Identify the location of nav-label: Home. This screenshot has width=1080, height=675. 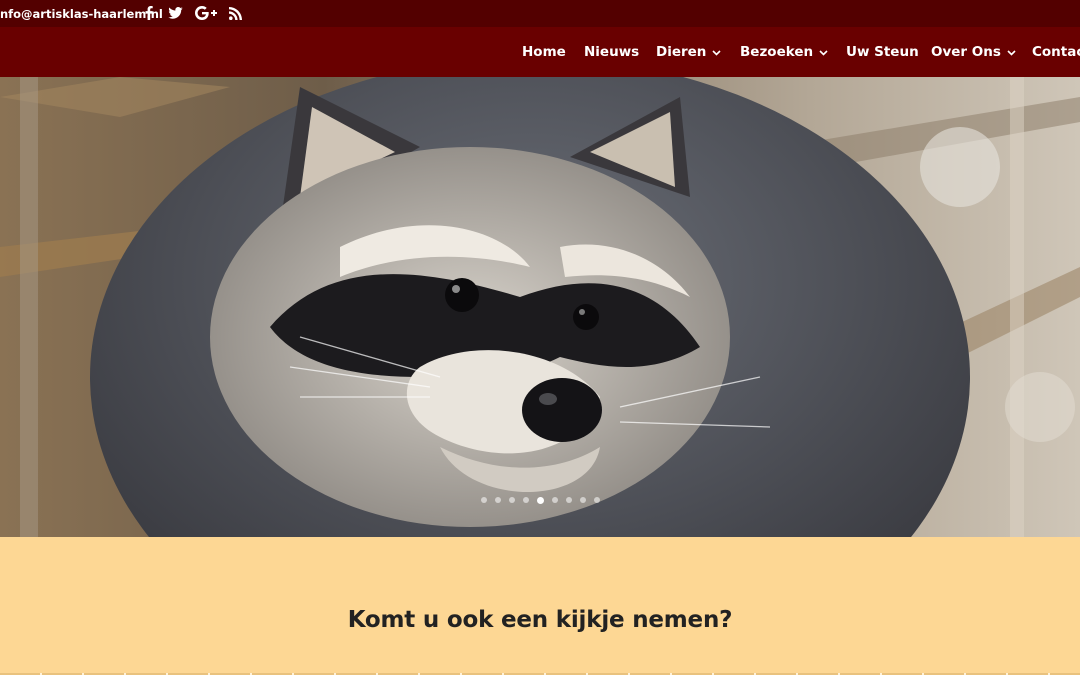
(544, 52).